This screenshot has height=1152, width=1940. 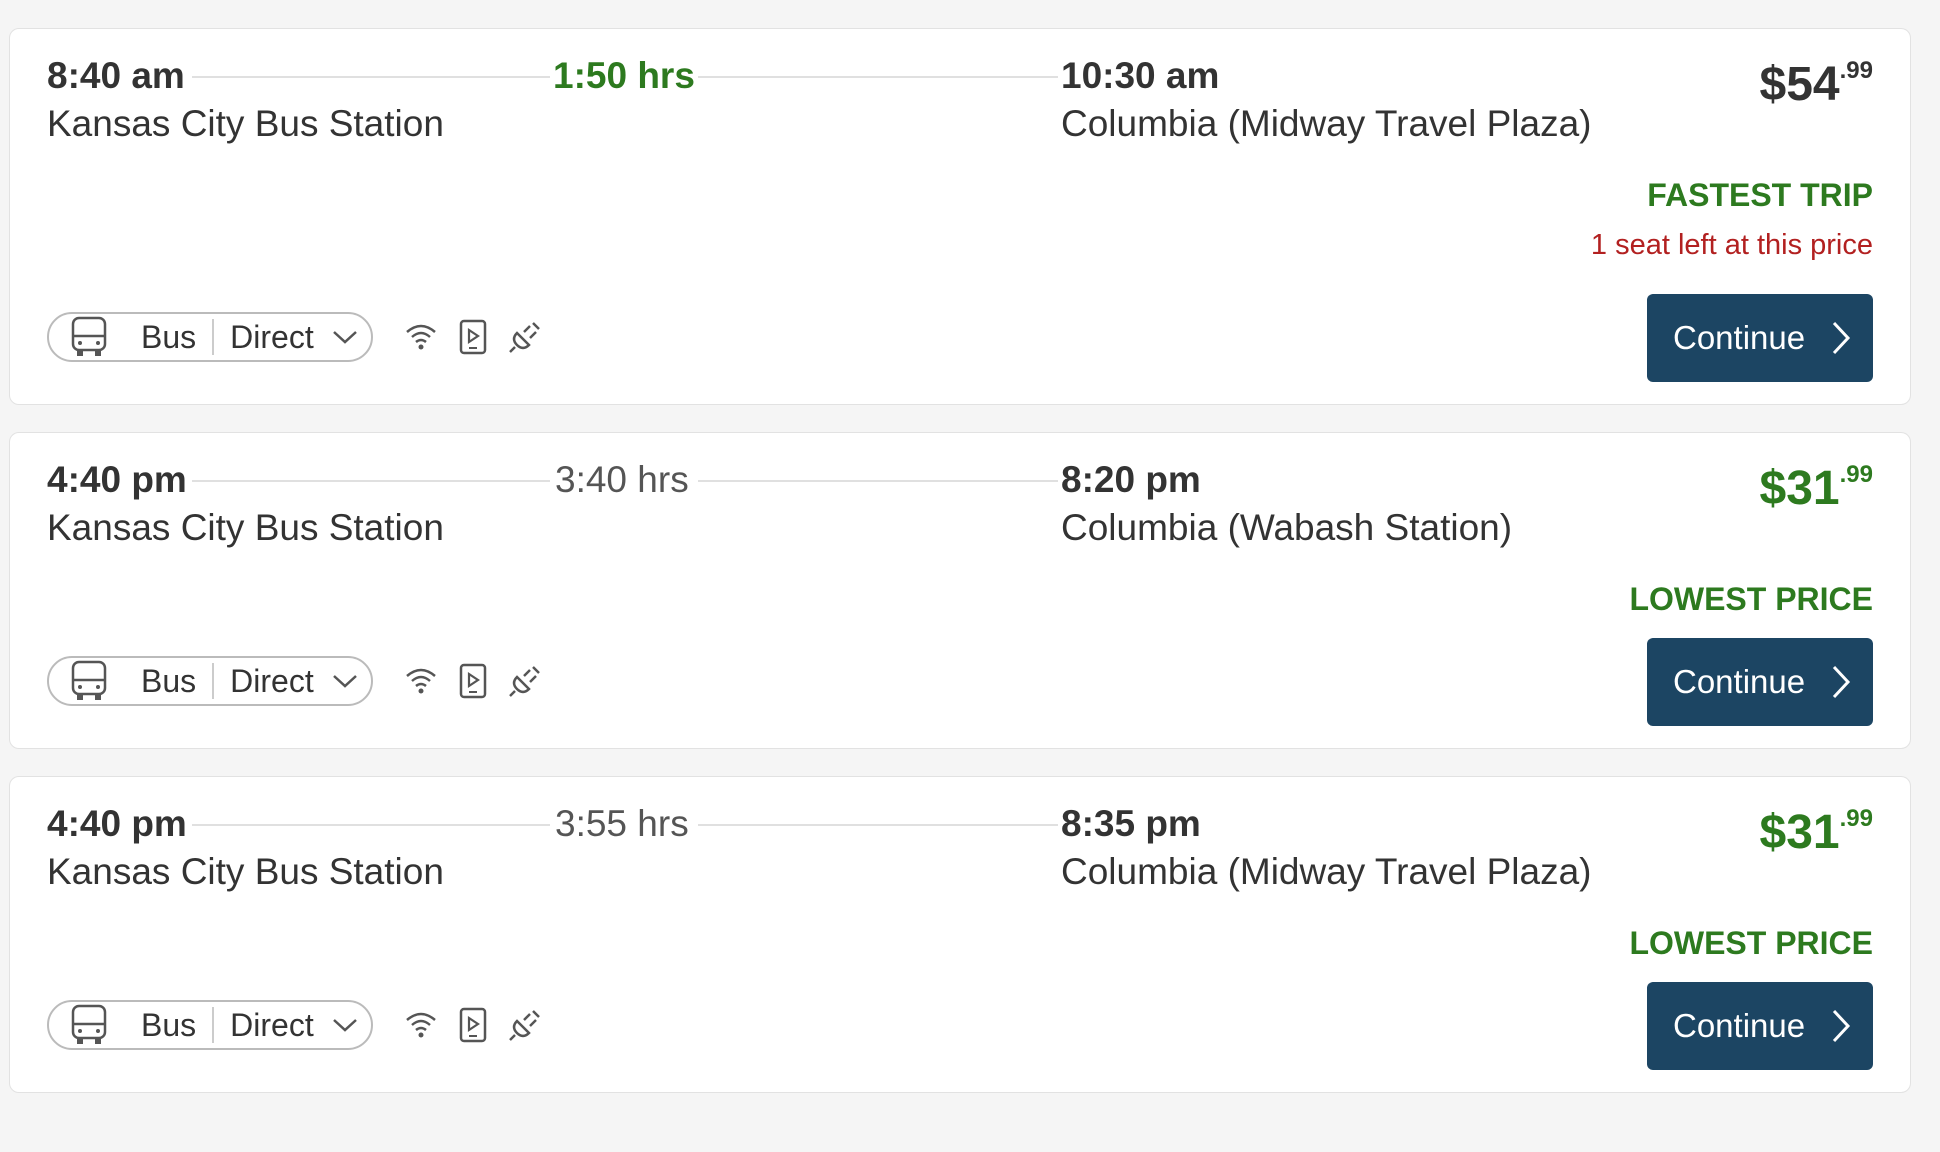 I want to click on trip-duration: 3:55 hrs, so click(x=622, y=823).